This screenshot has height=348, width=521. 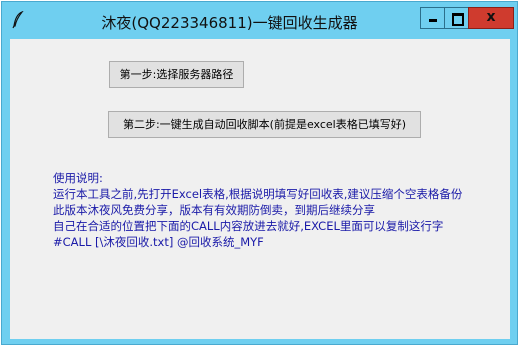 What do you see at coordinates (258, 194) in the screenshot?
I see `instruction-line: 运行本工具之前,先打开Excel表格,根据说明填写好回收表,建议压缩个空表格备份` at bounding box center [258, 194].